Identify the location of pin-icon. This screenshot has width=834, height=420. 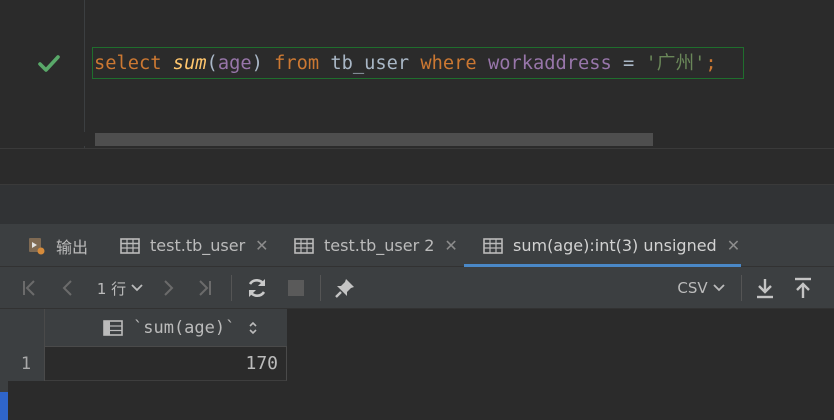
(345, 288).